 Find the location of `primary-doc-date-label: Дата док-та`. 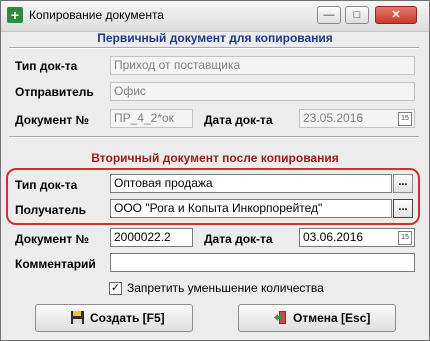

primary-doc-date-label: Дата док-та is located at coordinates (238, 120).